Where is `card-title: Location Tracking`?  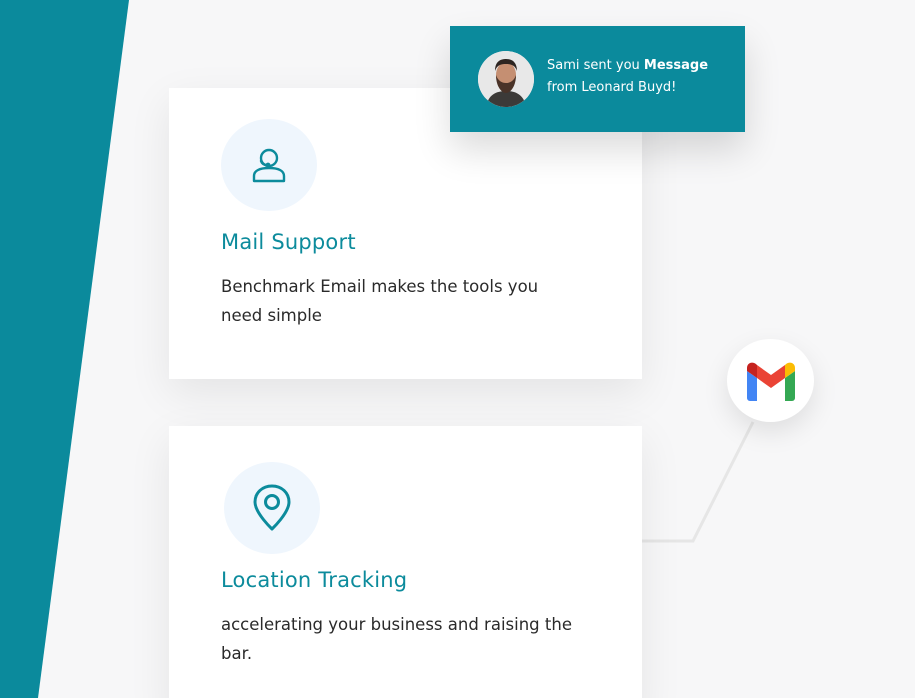
card-title: Location Tracking is located at coordinates (314, 580).